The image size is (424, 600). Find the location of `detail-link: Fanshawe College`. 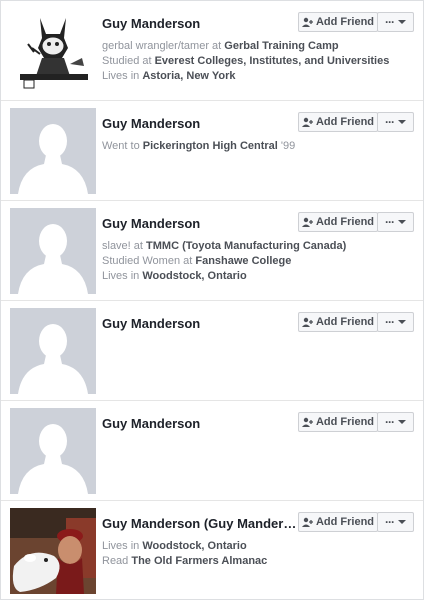

detail-link: Fanshawe College is located at coordinates (243, 261).